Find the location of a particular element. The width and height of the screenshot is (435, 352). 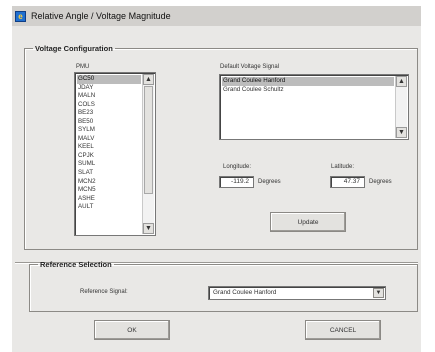

pmu-list-item: BE50 is located at coordinates (109, 122).